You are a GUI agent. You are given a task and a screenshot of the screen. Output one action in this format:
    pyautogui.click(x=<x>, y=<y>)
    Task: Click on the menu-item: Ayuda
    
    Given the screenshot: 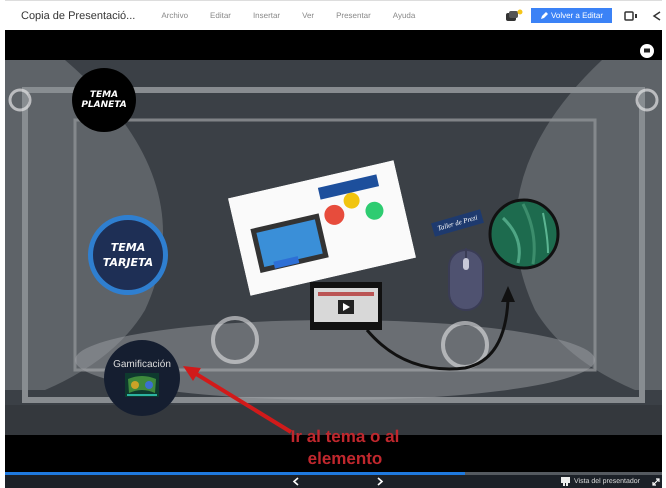 What is the action you would take?
    pyautogui.click(x=404, y=15)
    